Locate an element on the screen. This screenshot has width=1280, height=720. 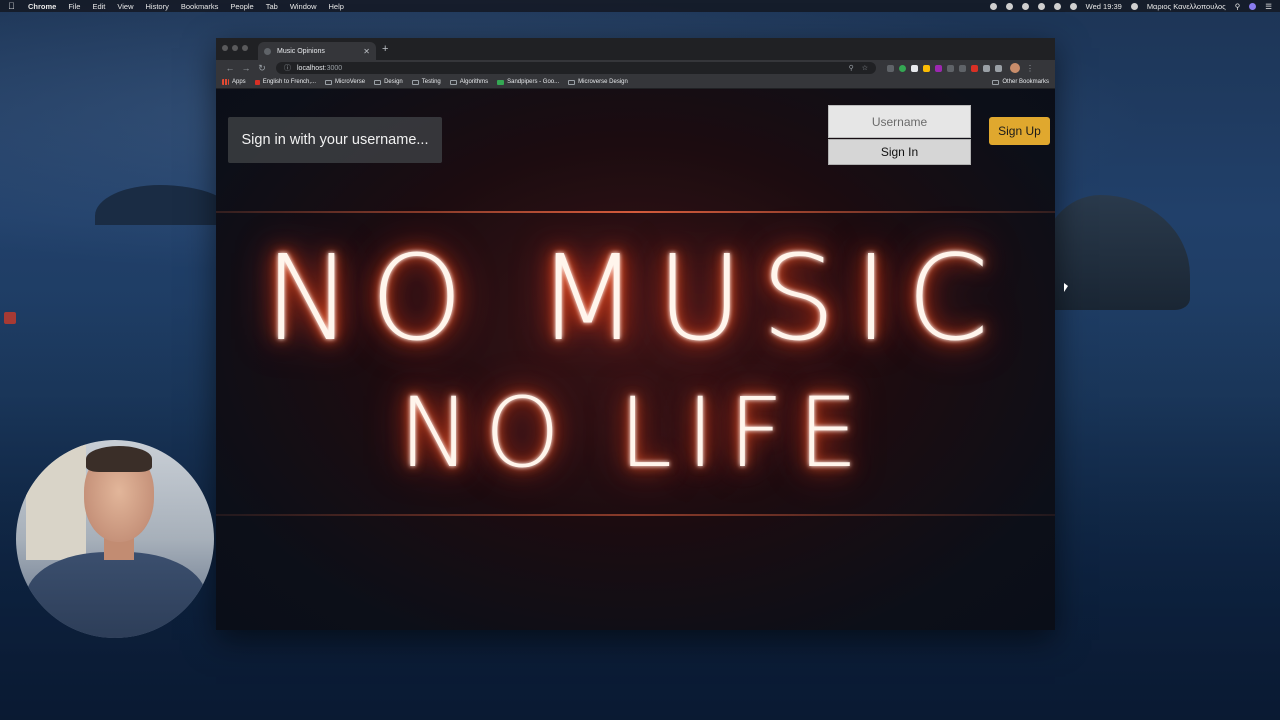
url-host: localhost is located at coordinates (311, 68).